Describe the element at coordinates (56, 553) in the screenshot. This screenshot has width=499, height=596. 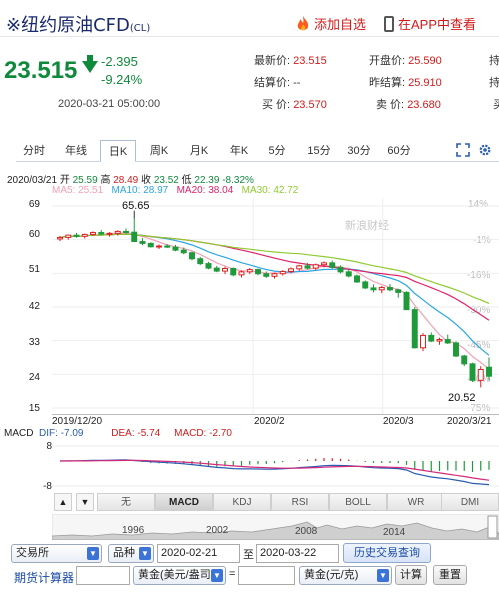
I see `exchange-select: 交易所 ▼` at that location.